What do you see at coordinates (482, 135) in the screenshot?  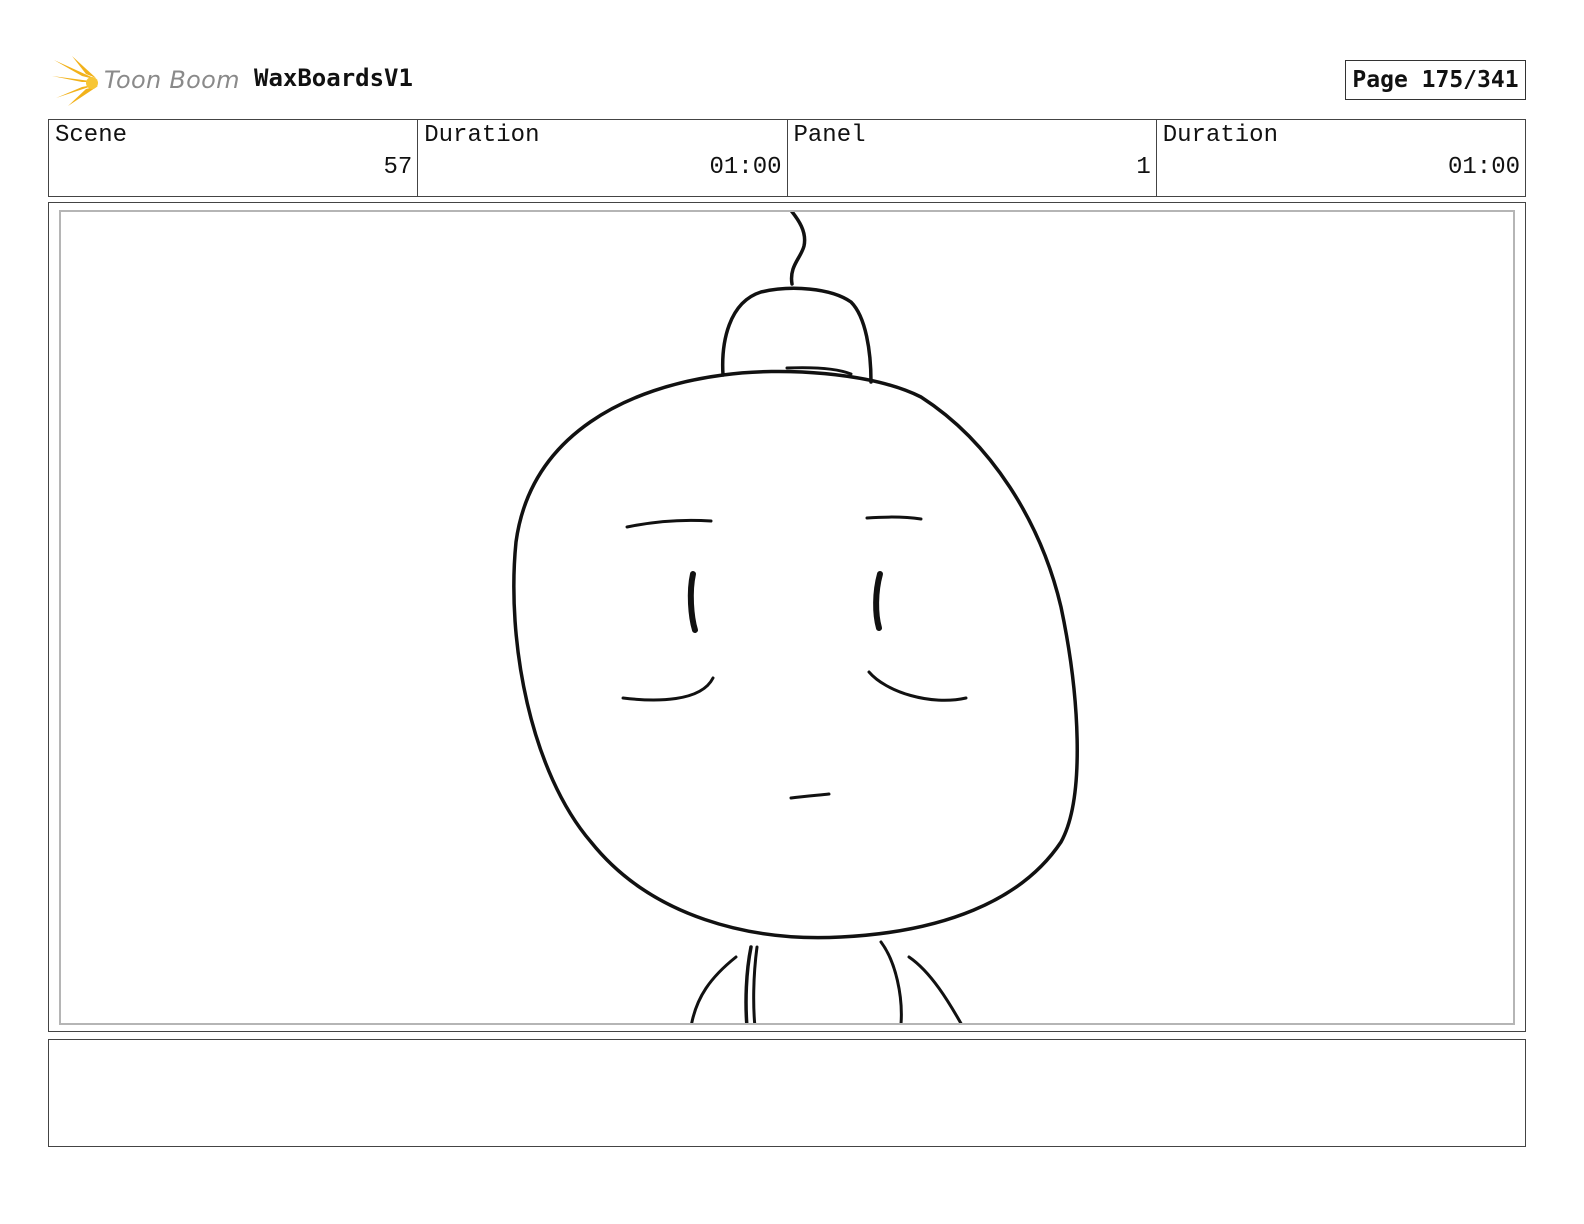 I see `scene-duration-label: Duration` at bounding box center [482, 135].